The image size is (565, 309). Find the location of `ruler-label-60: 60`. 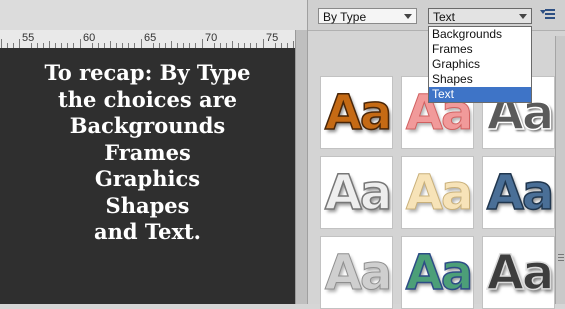

ruler-label-60: 60 is located at coordinates (89, 38).